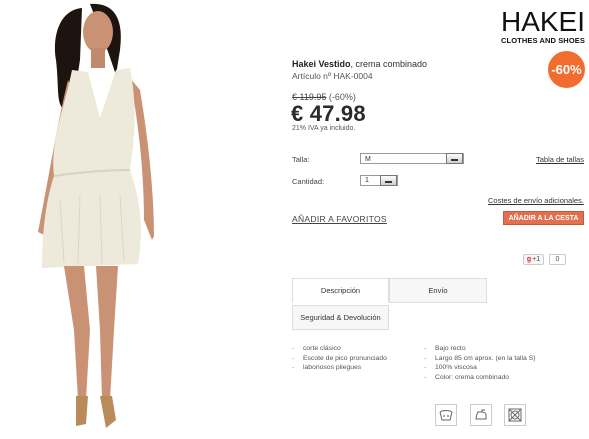  What do you see at coordinates (536, 200) in the screenshot?
I see `shipping-costs-link: Costes de envío adicionales.` at bounding box center [536, 200].